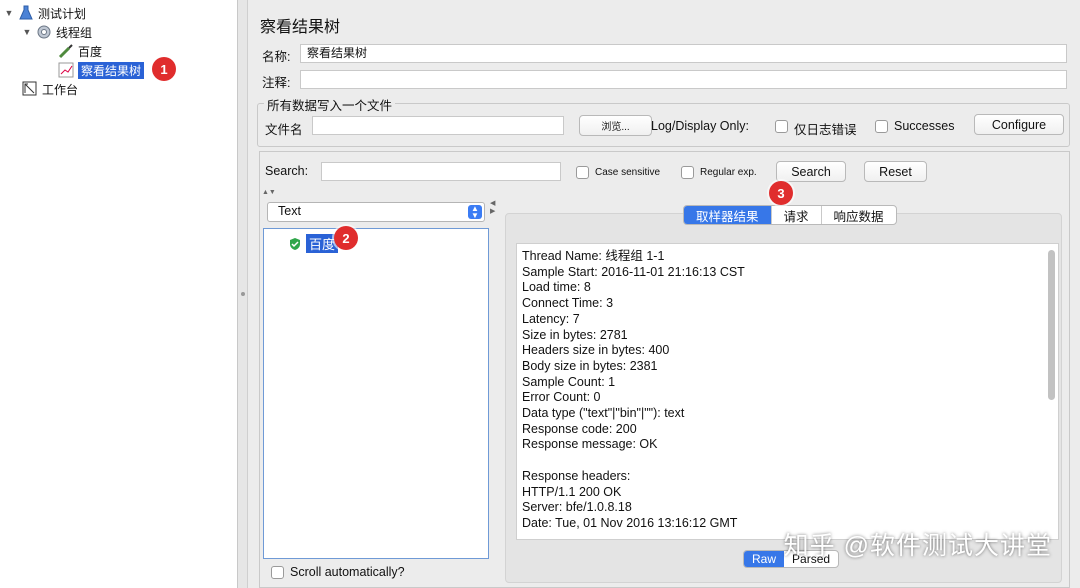 The width and height of the screenshot is (1080, 588). What do you see at coordinates (787, 461) in the screenshot?
I see `result-line` at bounding box center [787, 461].